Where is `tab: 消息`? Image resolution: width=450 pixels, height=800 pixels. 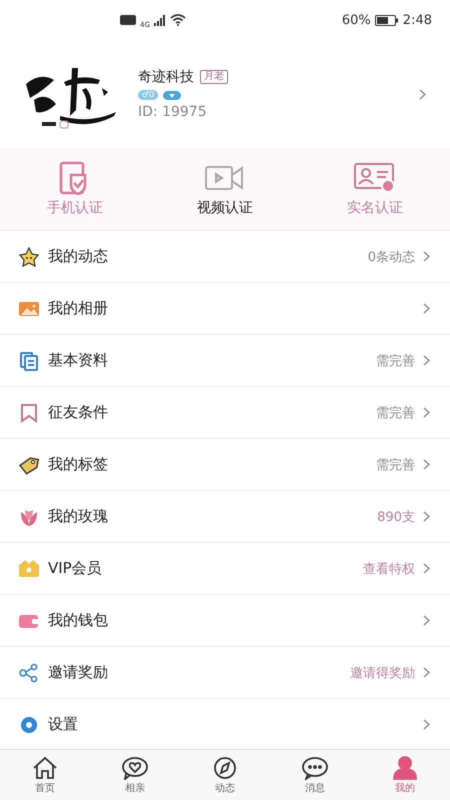 tab: 消息 is located at coordinates (315, 775).